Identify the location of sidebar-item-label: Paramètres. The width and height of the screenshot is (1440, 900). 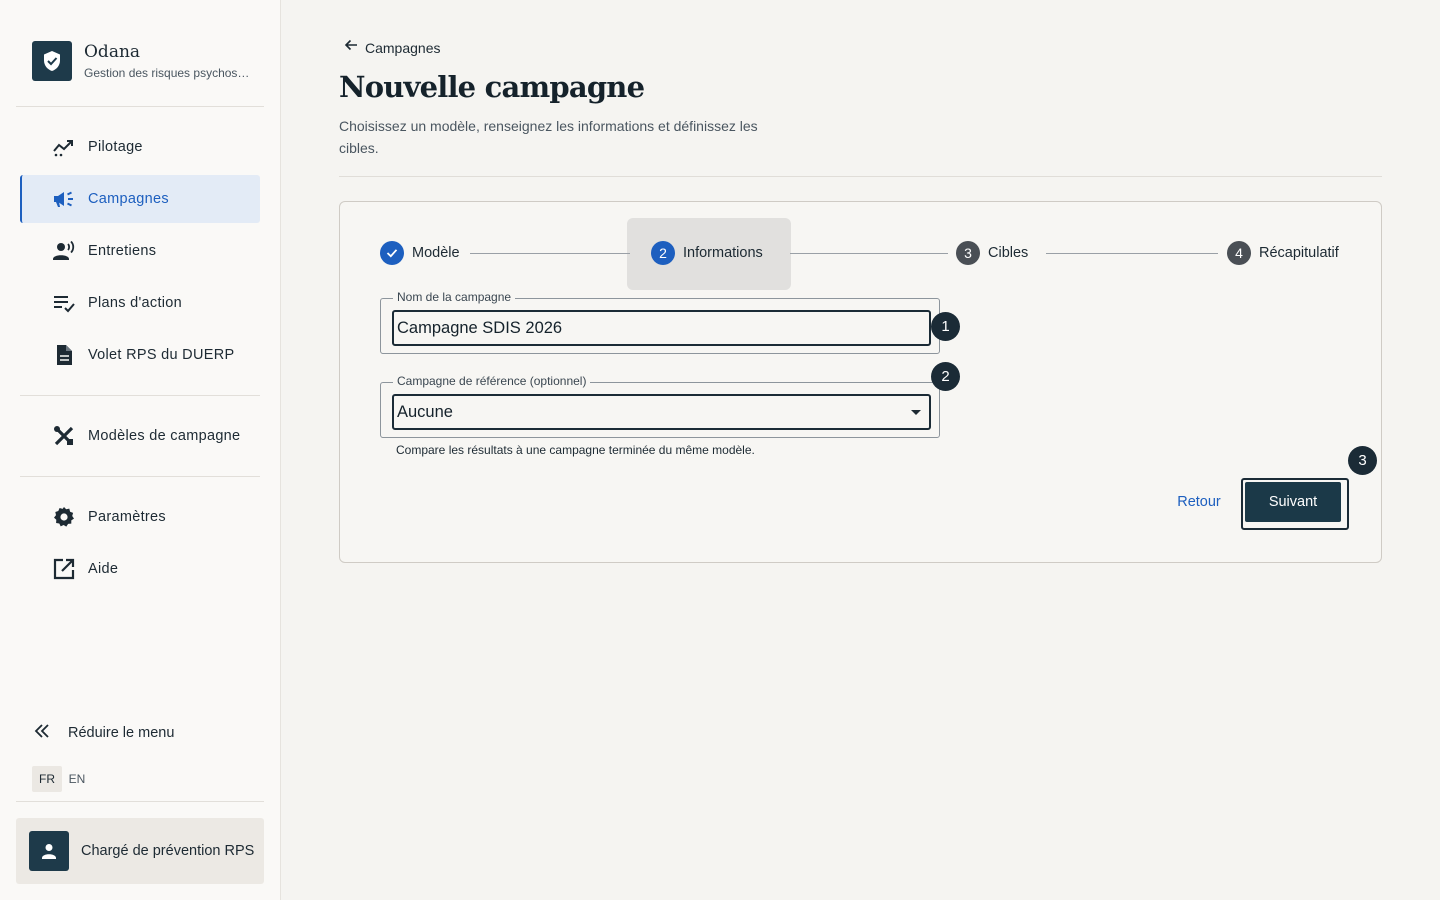
(127, 517).